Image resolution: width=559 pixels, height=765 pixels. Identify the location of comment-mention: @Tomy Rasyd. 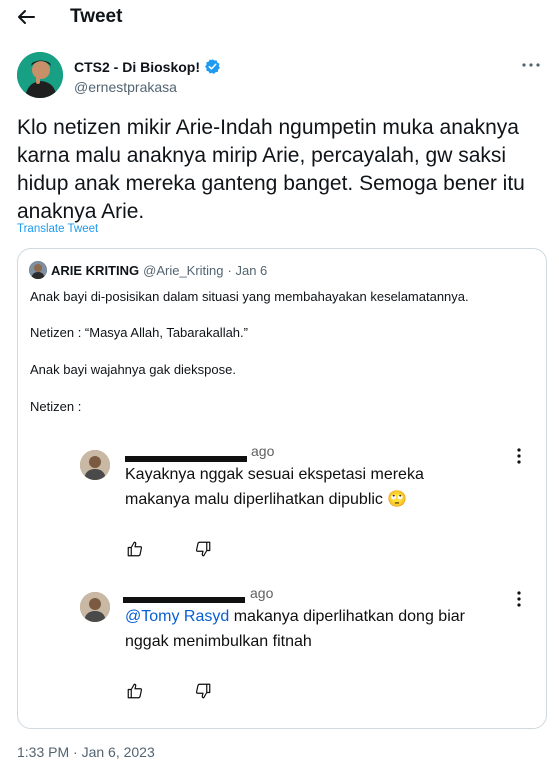
(177, 616).